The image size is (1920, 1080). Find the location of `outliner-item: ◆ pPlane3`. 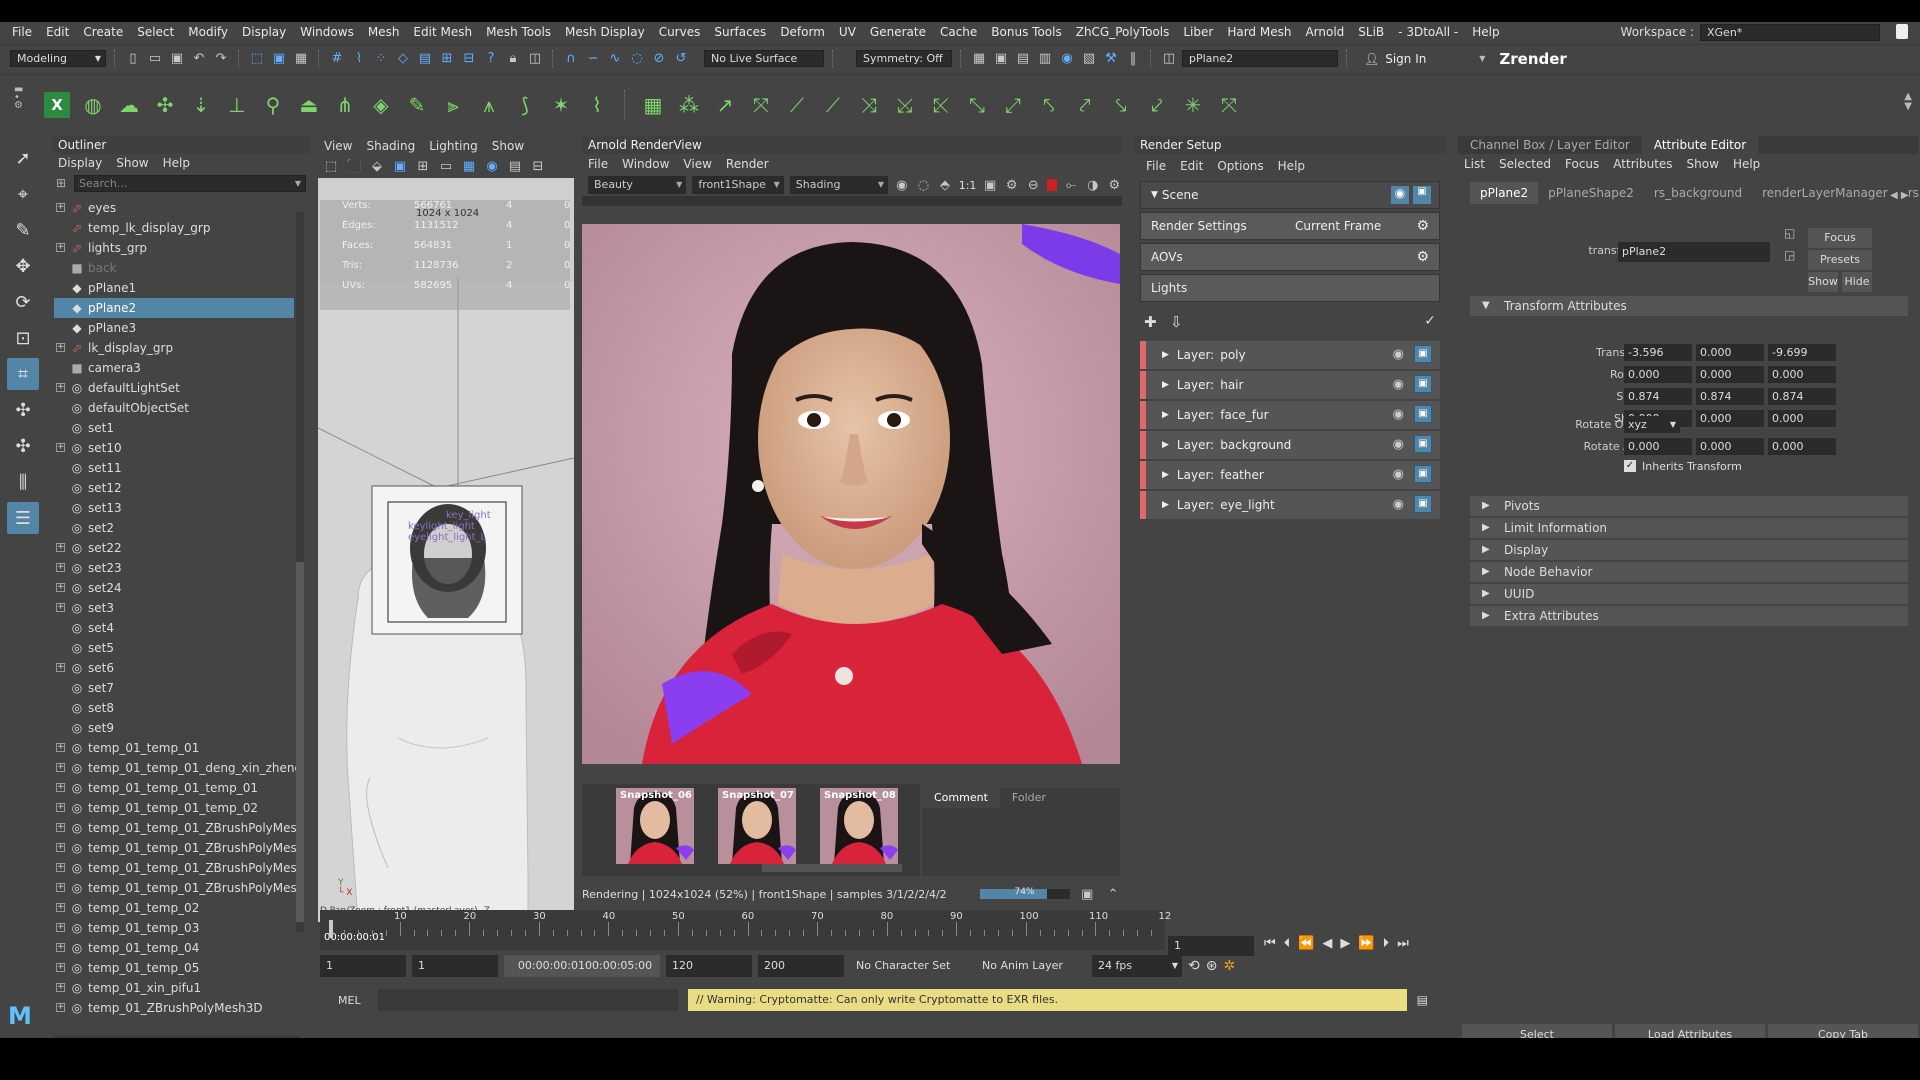

outliner-item: ◆ pPlane3 is located at coordinates (148, 328).